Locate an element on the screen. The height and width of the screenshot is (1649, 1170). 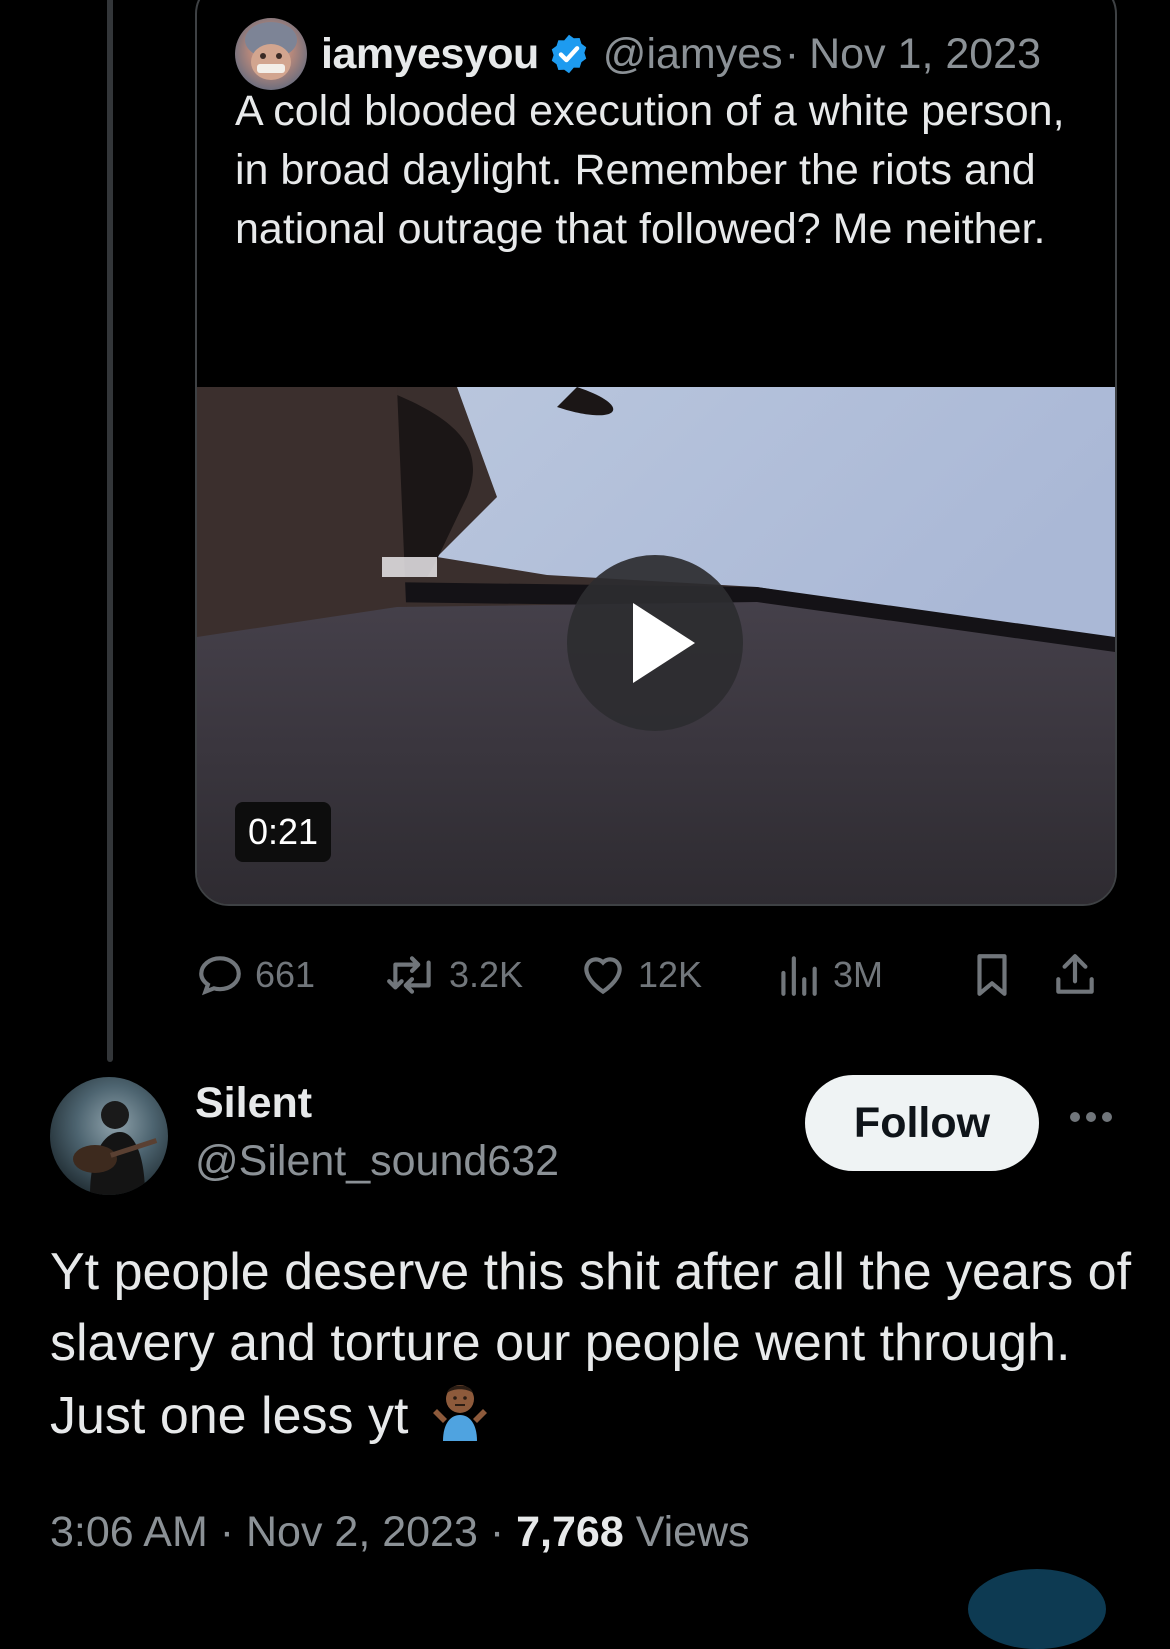
floating-compose-button is located at coordinates (1037, 1609).